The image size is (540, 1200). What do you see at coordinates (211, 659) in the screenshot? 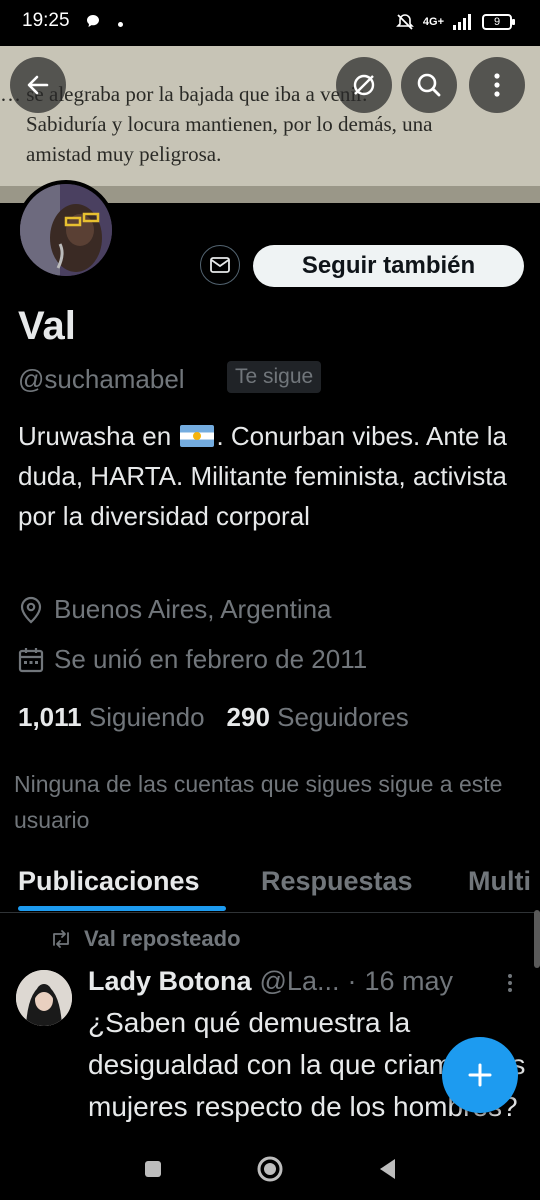
I see `joined-text: Se unió en febrero de 2011` at bounding box center [211, 659].